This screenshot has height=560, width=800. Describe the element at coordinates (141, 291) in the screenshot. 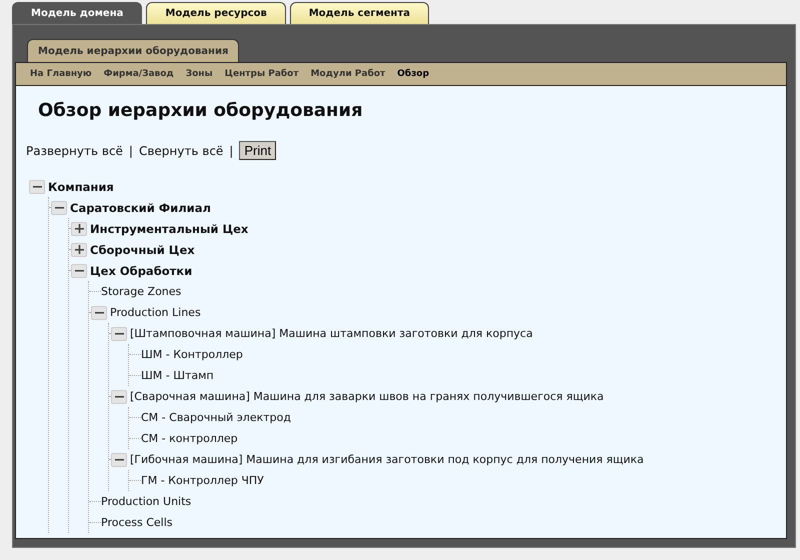

I see `tree-node-label: Storage Zones` at that location.